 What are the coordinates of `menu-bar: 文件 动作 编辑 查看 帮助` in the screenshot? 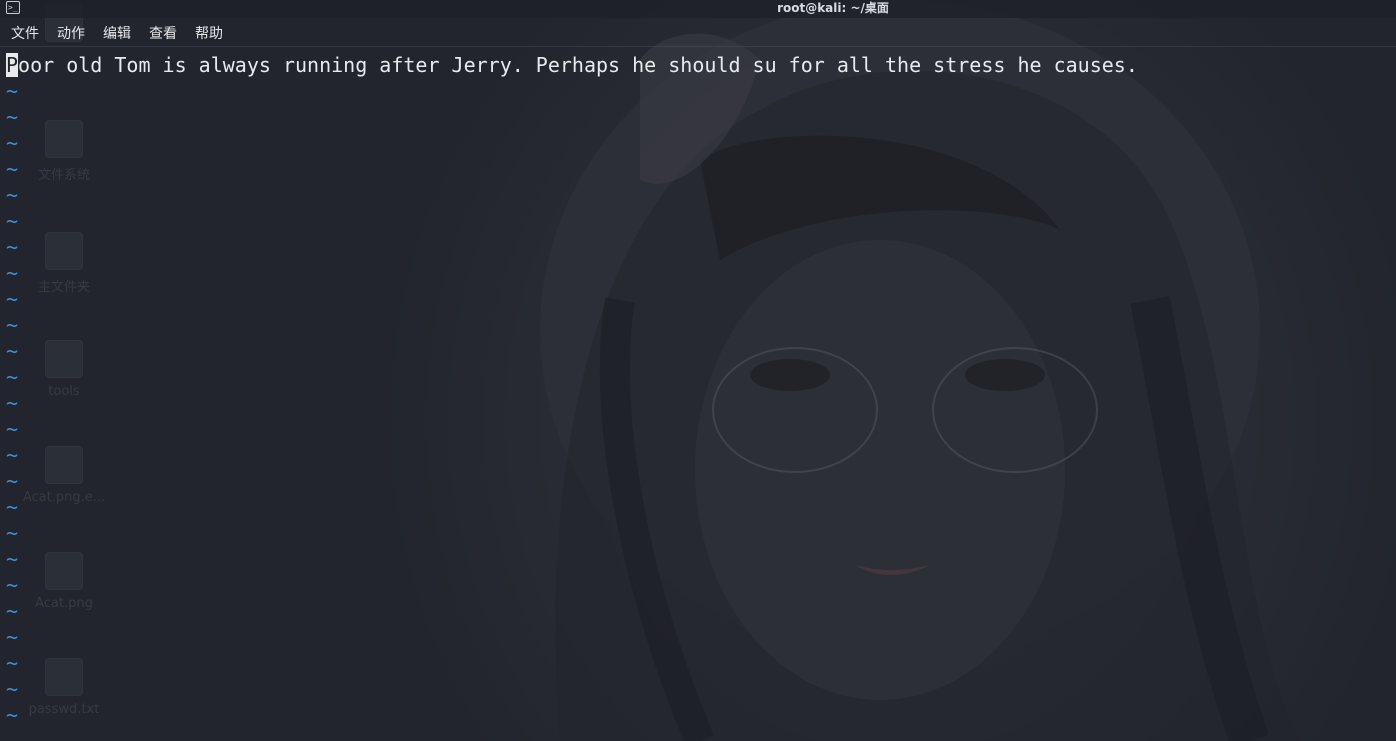 It's located at (698, 34).